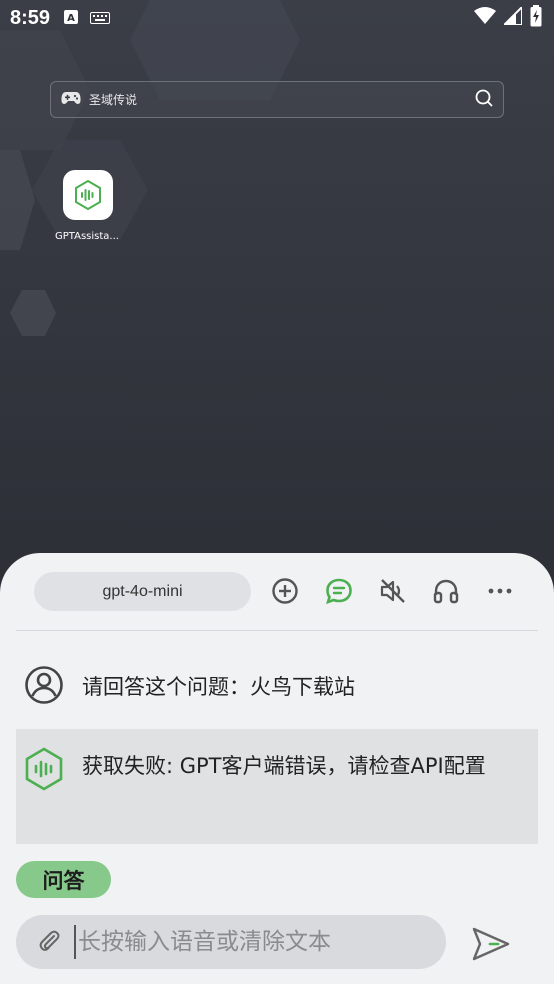  Describe the element at coordinates (446, 591) in the screenshot. I see `headphones-icon` at that location.